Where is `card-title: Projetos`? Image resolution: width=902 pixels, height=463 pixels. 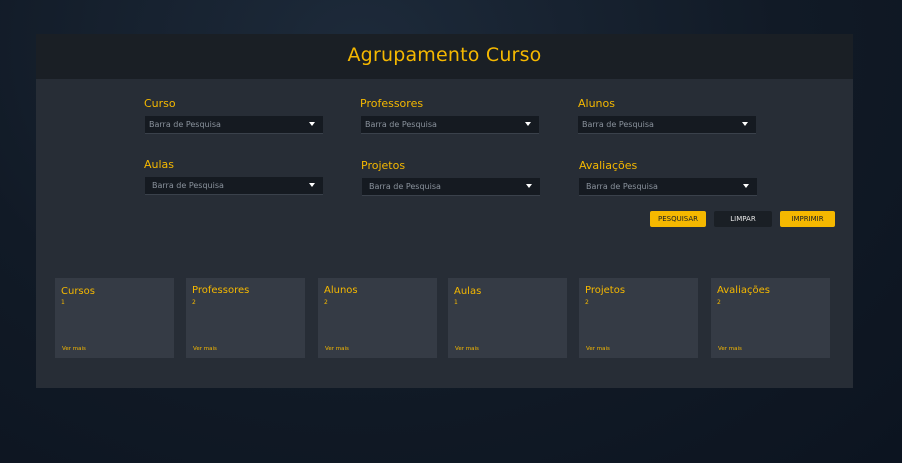 card-title: Projetos is located at coordinates (605, 290).